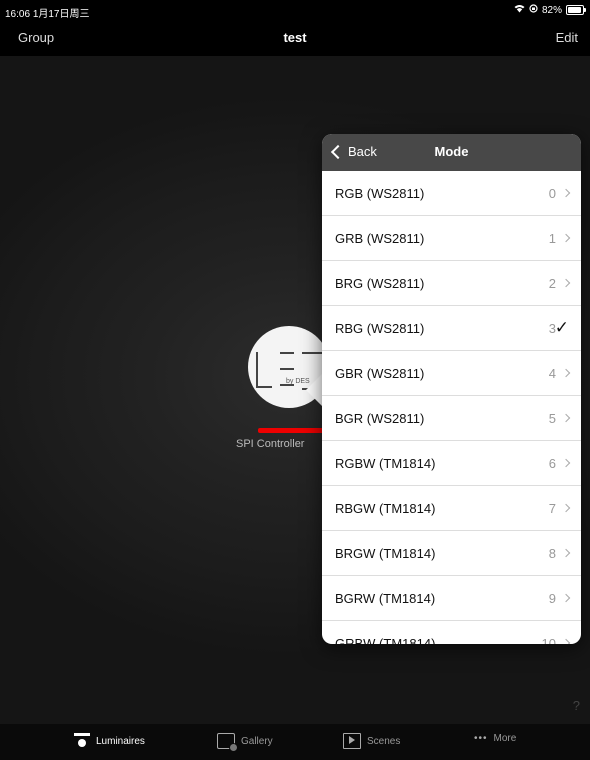 This screenshot has height=760, width=590. I want to click on rotation-lock-icon, so click(533, 10).